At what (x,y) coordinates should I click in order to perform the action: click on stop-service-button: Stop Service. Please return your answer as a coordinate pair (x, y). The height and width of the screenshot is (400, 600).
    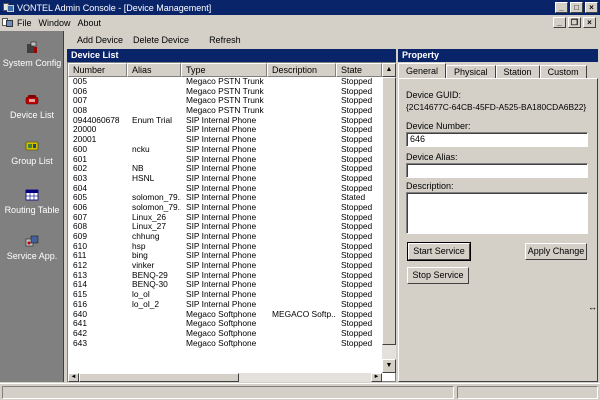
    Looking at the image, I should click on (438, 275).